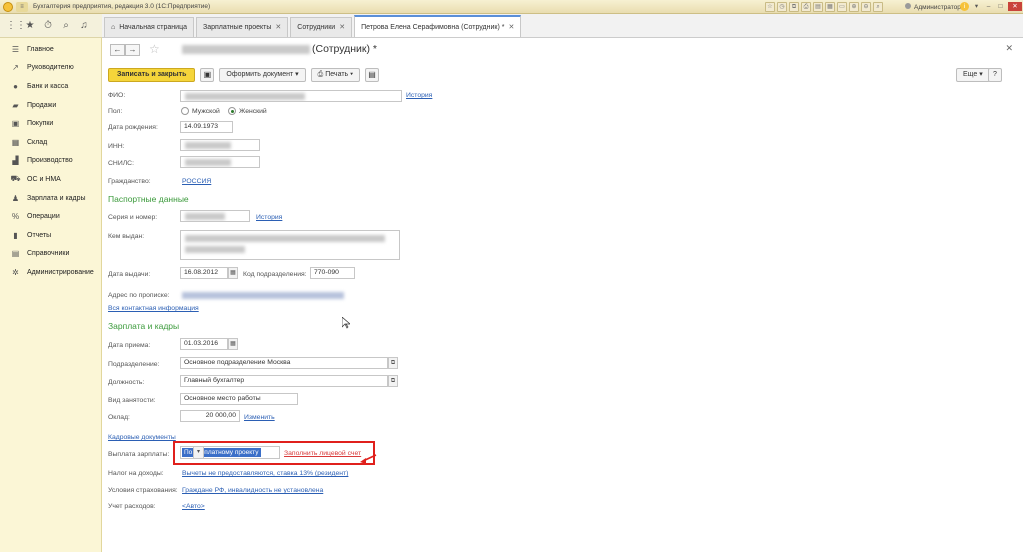  I want to click on sidebar-item-manager: ↗ Руководителю, so click(50, 68).